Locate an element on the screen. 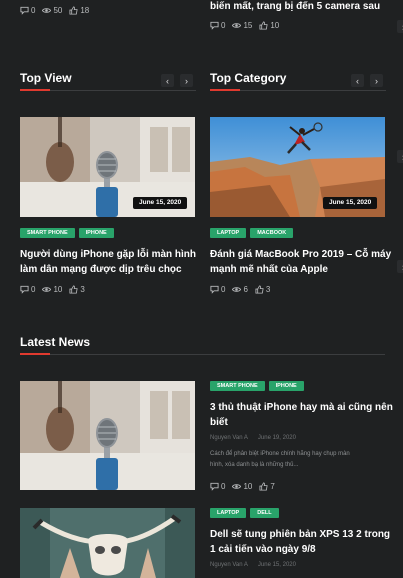 This screenshot has width=403, height=578. divider is located at coordinates (202, 354).